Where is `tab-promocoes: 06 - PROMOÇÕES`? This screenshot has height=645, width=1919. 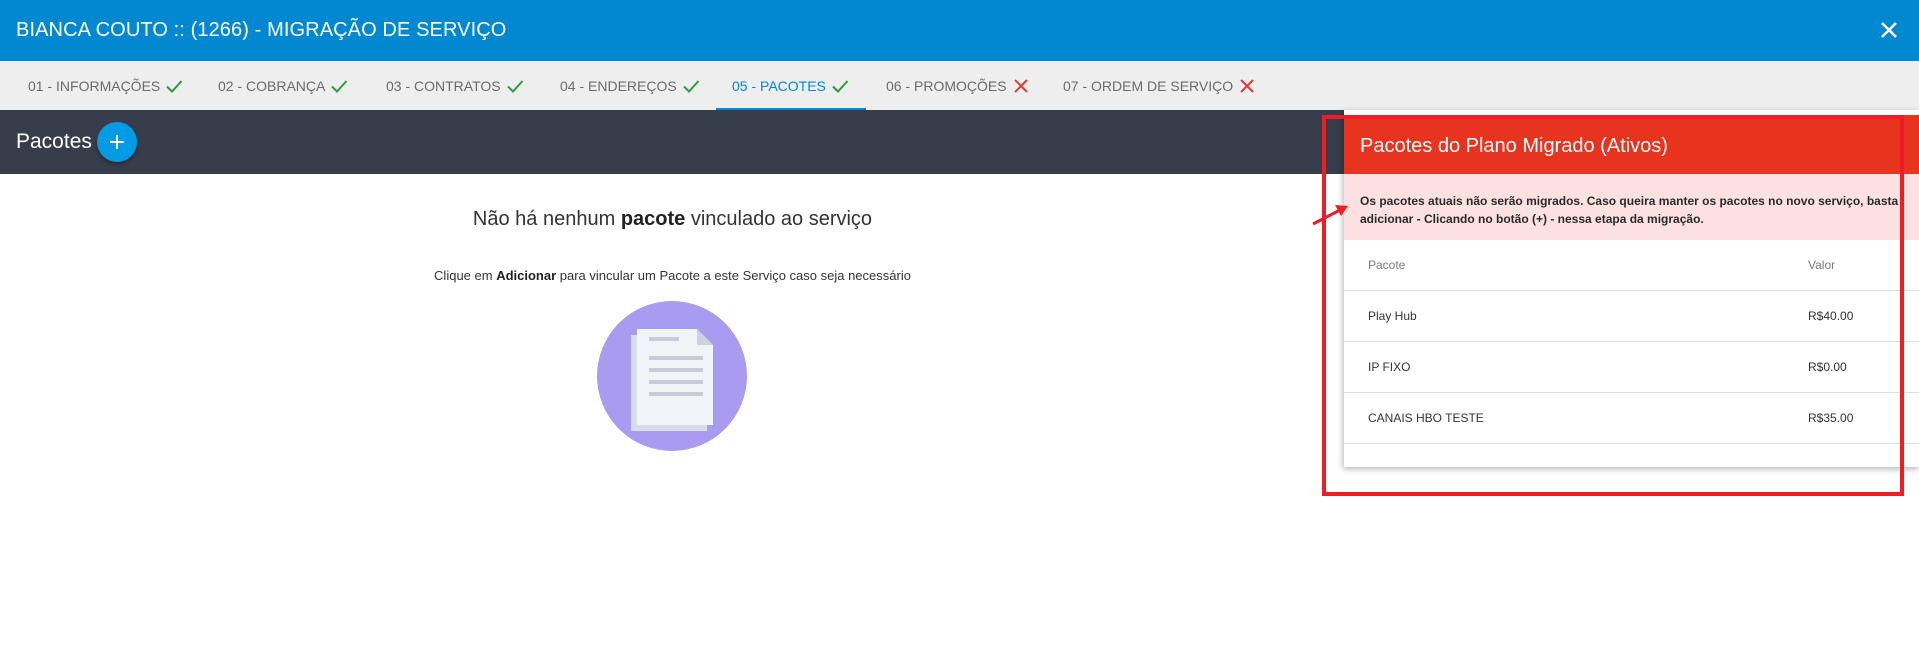 tab-promocoes: 06 - PROMOÇÕES is located at coordinates (958, 85).